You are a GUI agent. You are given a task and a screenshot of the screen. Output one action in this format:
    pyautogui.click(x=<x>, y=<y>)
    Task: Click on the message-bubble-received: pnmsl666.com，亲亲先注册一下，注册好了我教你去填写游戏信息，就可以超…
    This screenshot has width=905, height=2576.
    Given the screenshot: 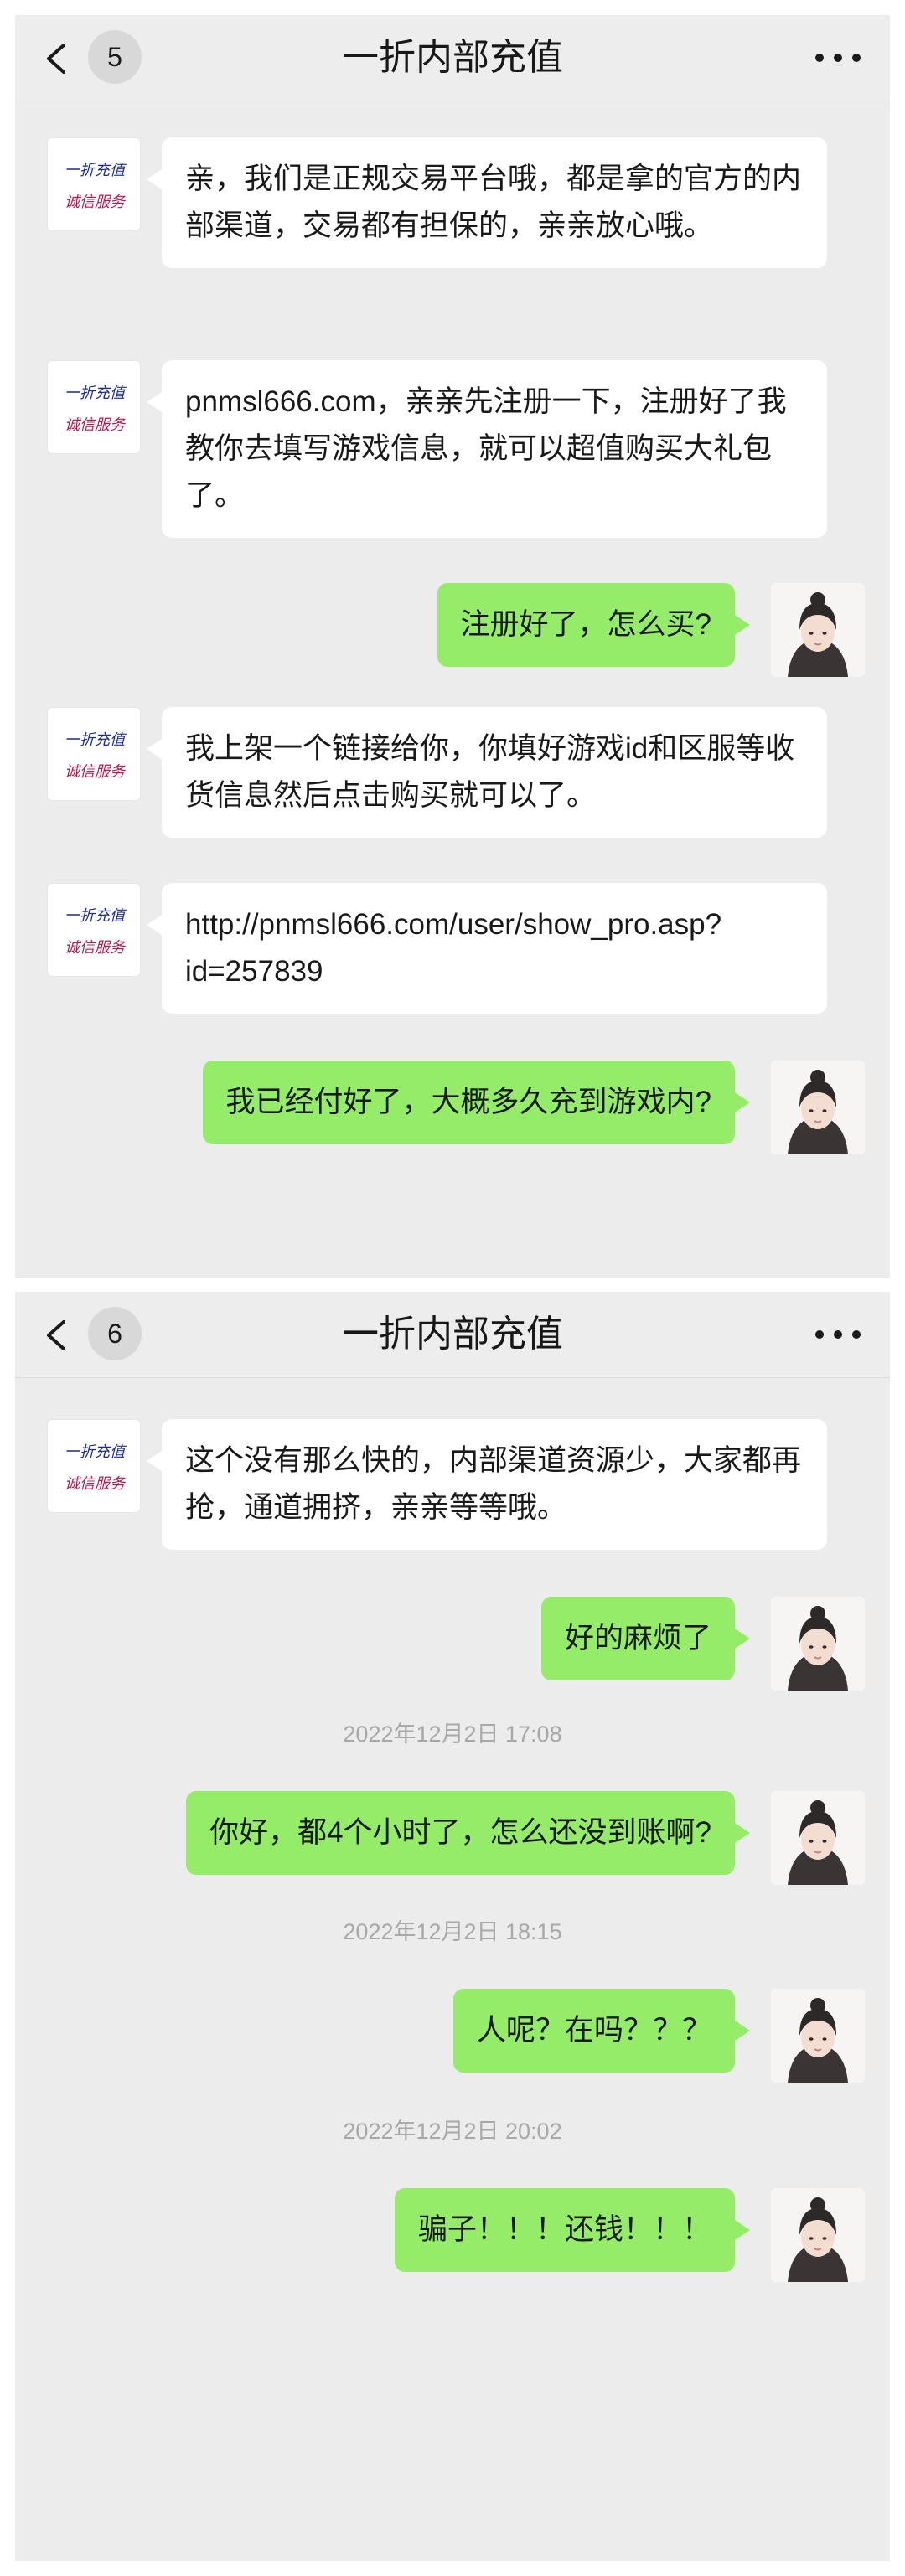 What is the action you would take?
    pyautogui.click(x=487, y=449)
    